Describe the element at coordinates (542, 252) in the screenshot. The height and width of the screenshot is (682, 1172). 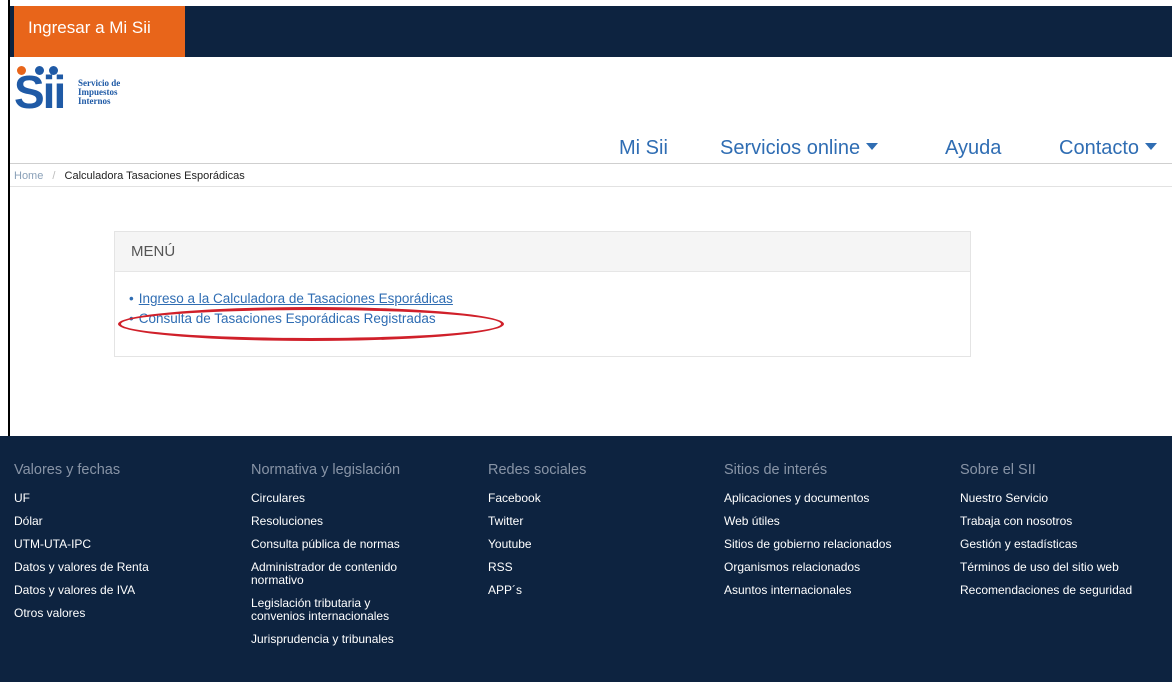
I see `menu-title: MENÚ` at that location.